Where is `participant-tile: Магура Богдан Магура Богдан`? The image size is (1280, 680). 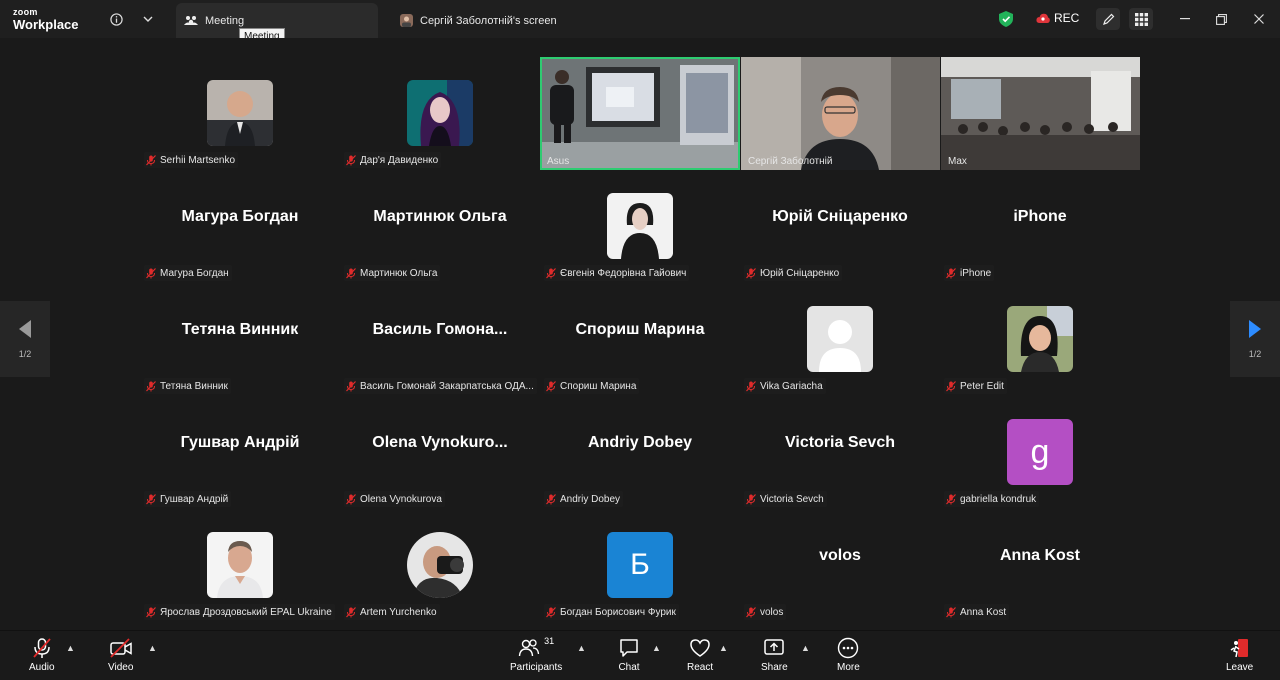 participant-tile: Магура Богдан Магура Богдан is located at coordinates (240, 226).